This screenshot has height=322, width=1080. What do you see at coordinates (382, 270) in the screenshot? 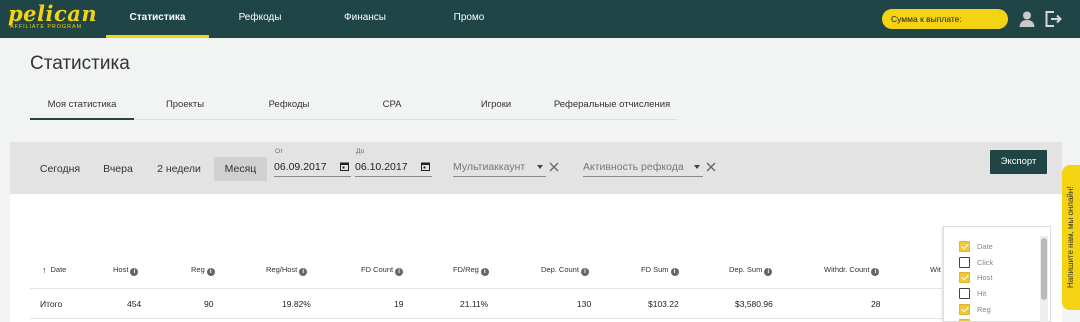
I see `column-header-fd-count: FD Count i` at bounding box center [382, 270].